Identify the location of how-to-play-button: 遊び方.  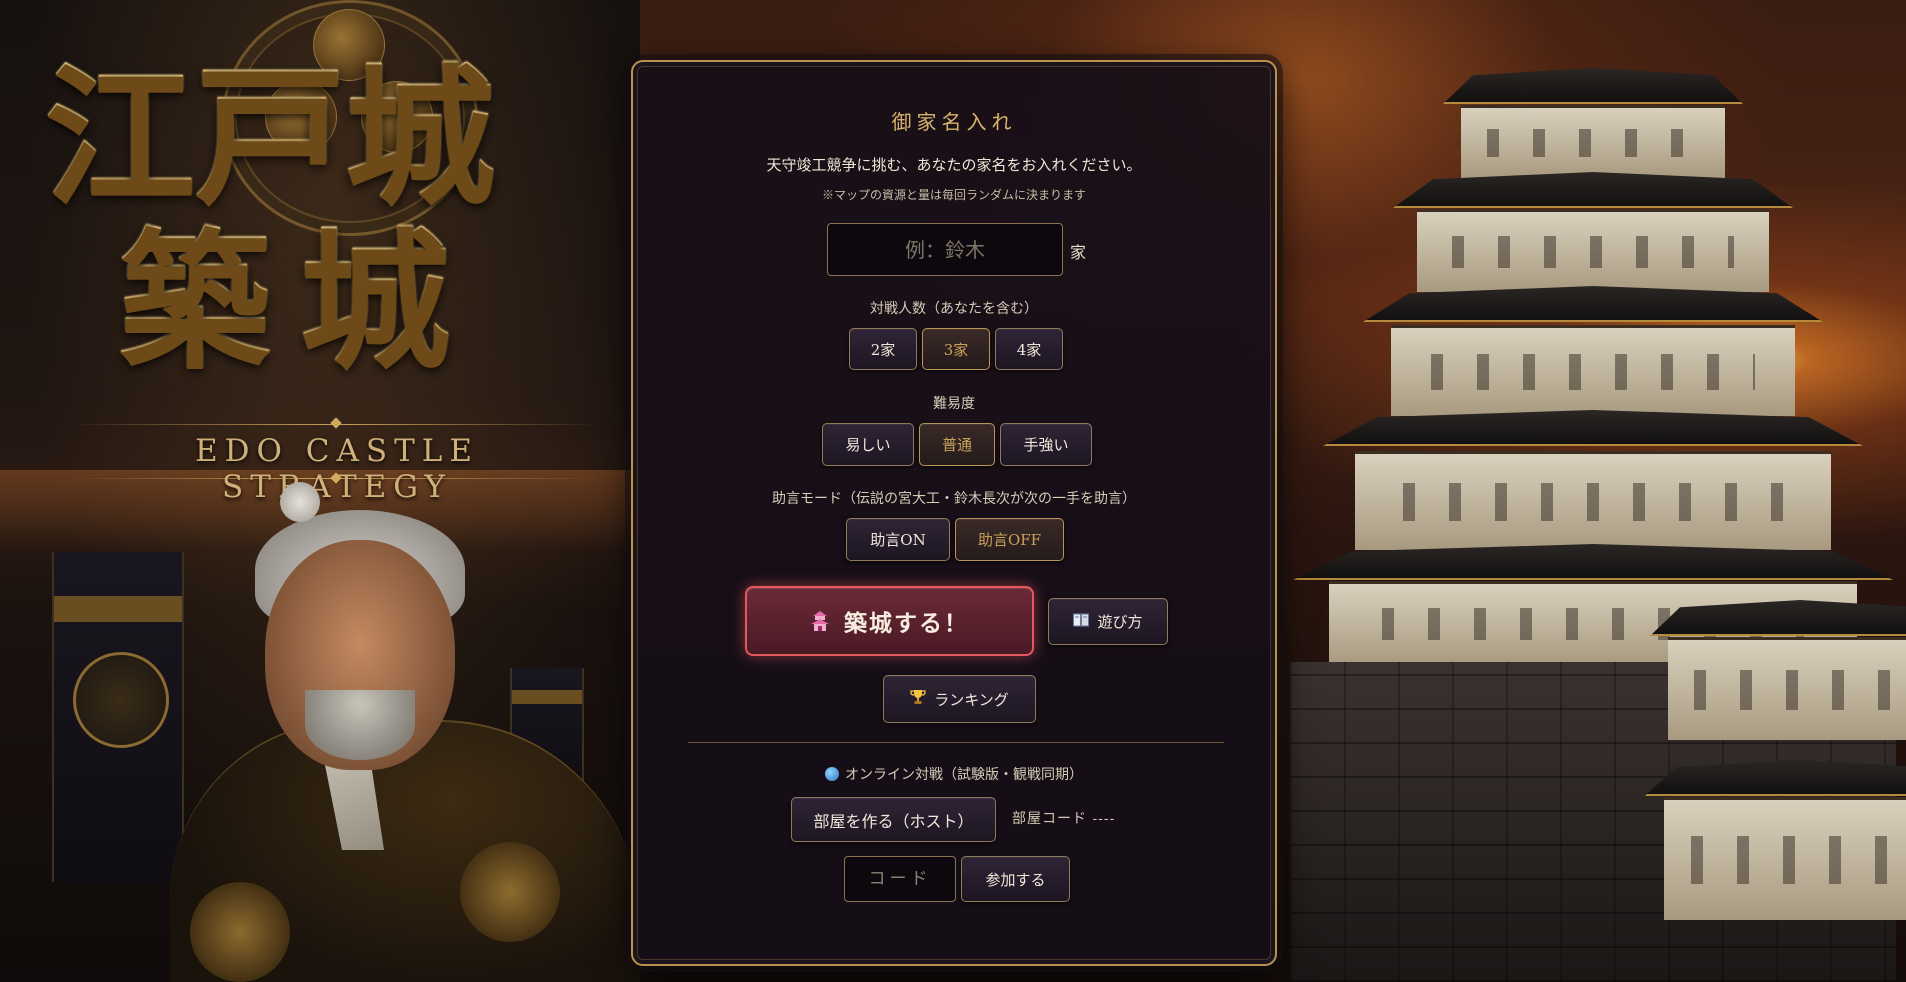
(1108, 621).